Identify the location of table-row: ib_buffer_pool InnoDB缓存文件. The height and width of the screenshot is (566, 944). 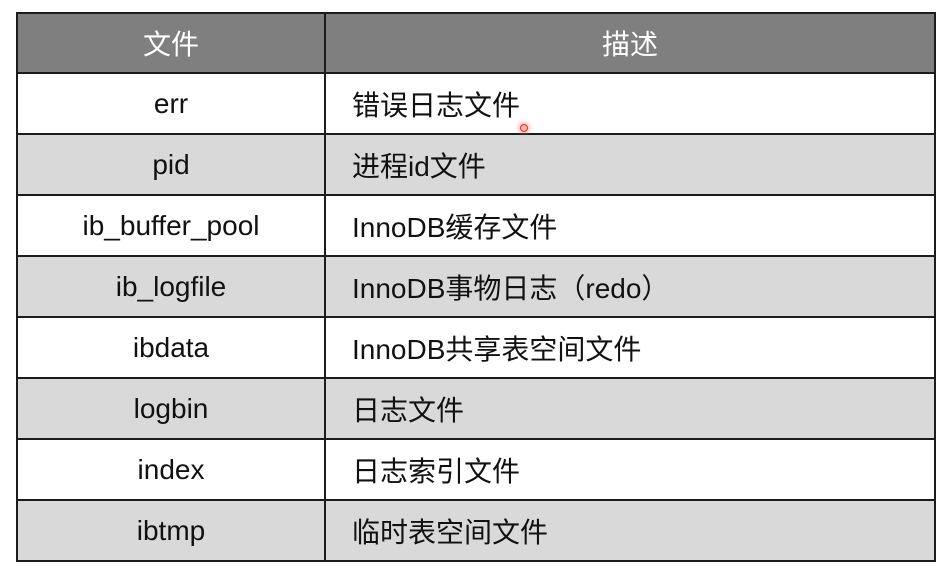
(476, 224).